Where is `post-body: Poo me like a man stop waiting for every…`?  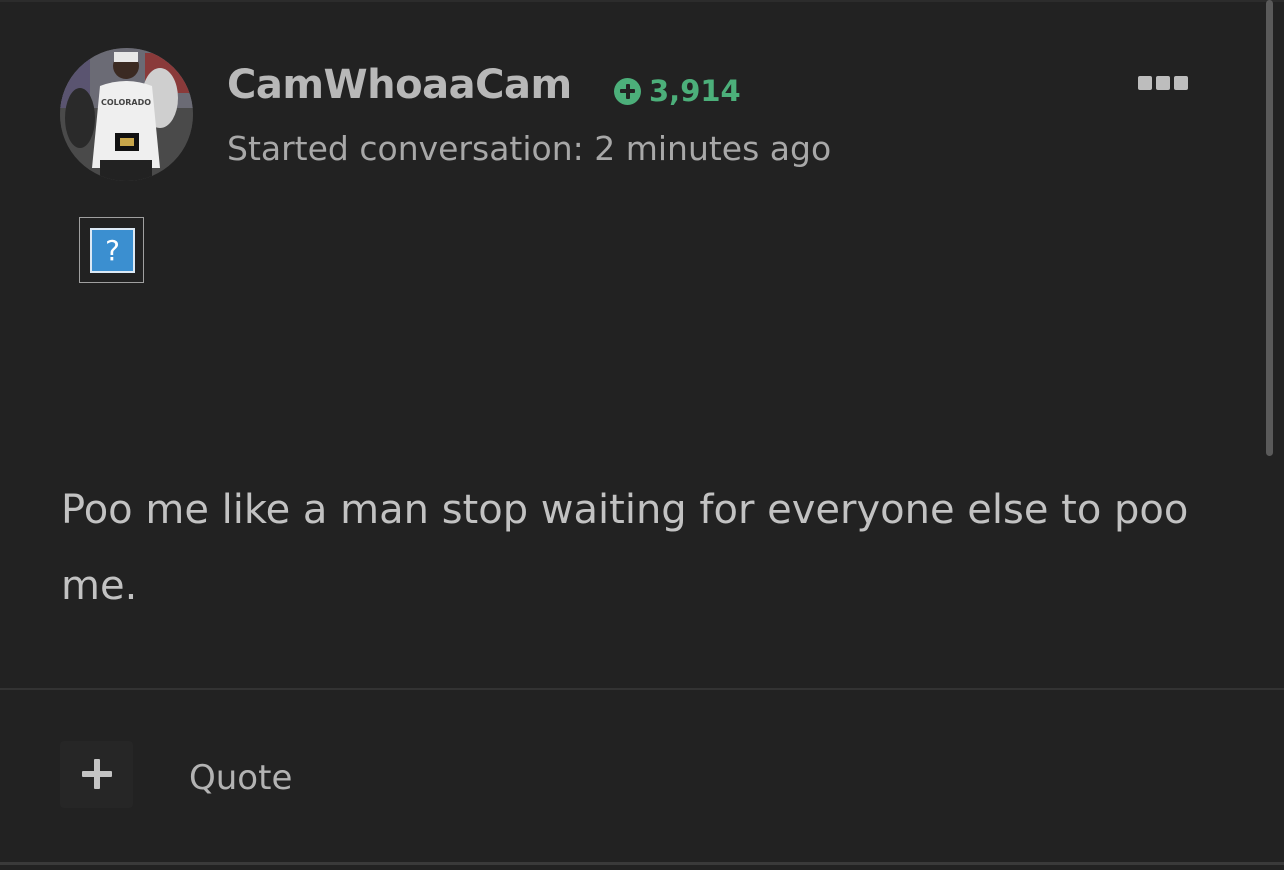 post-body: Poo me like a man stop waiting for every… is located at coordinates (625, 548).